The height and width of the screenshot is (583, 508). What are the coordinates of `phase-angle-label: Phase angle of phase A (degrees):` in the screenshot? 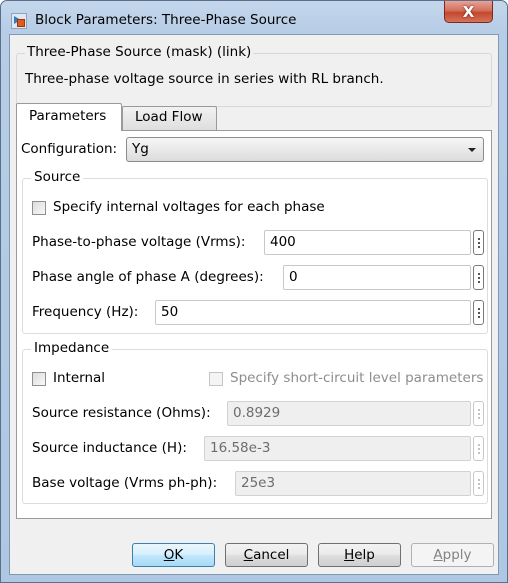 It's located at (148, 277).